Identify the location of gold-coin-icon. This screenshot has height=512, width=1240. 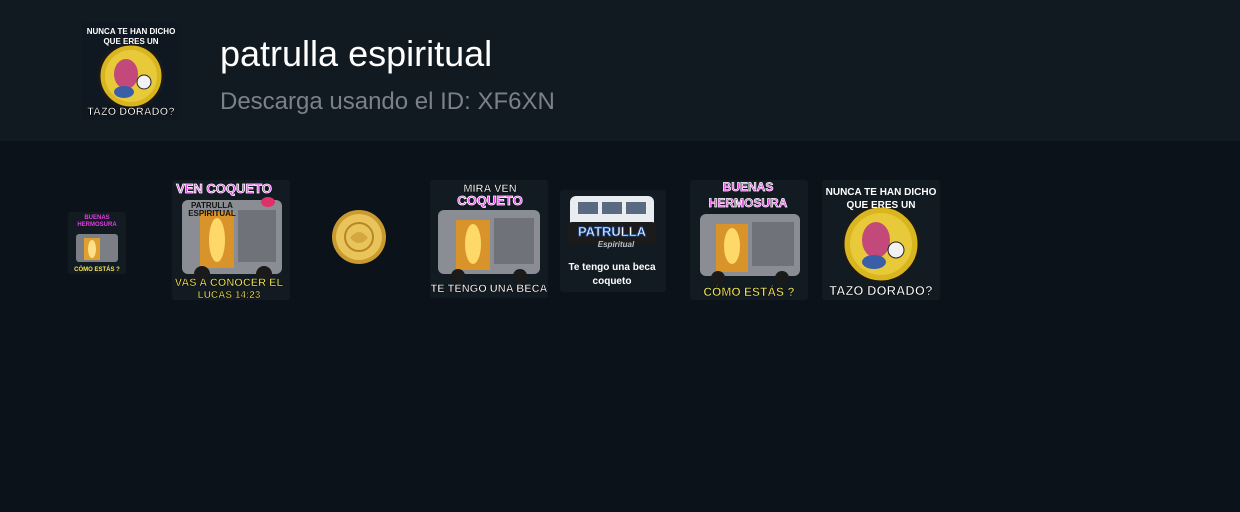
(359, 237).